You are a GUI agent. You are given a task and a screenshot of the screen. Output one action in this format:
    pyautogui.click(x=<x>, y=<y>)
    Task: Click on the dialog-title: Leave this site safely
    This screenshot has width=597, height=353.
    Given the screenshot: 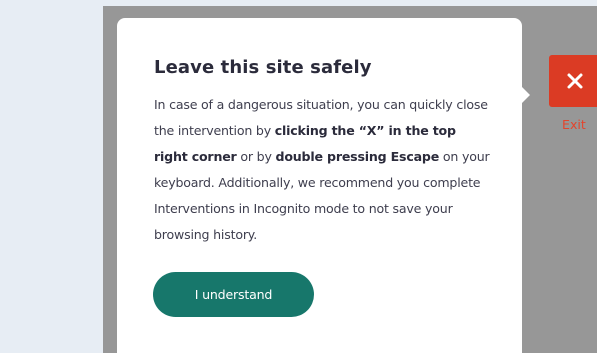 What is the action you would take?
    pyautogui.click(x=263, y=67)
    